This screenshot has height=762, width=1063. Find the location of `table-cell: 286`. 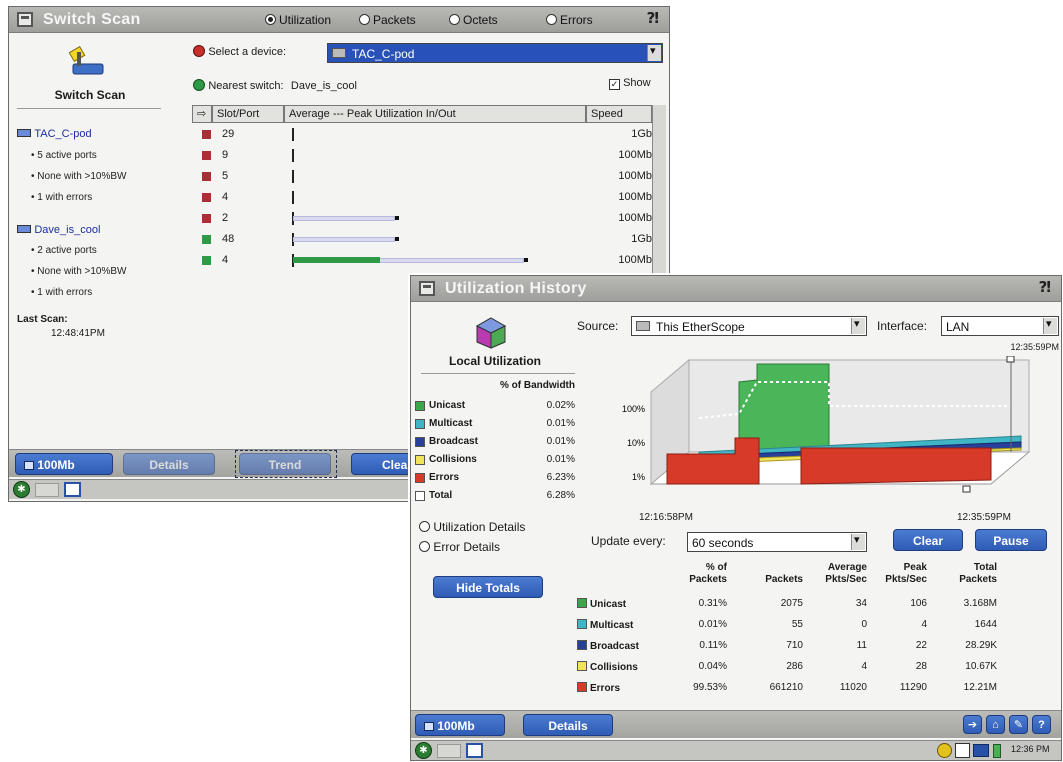

table-cell: 286 is located at coordinates (794, 666).